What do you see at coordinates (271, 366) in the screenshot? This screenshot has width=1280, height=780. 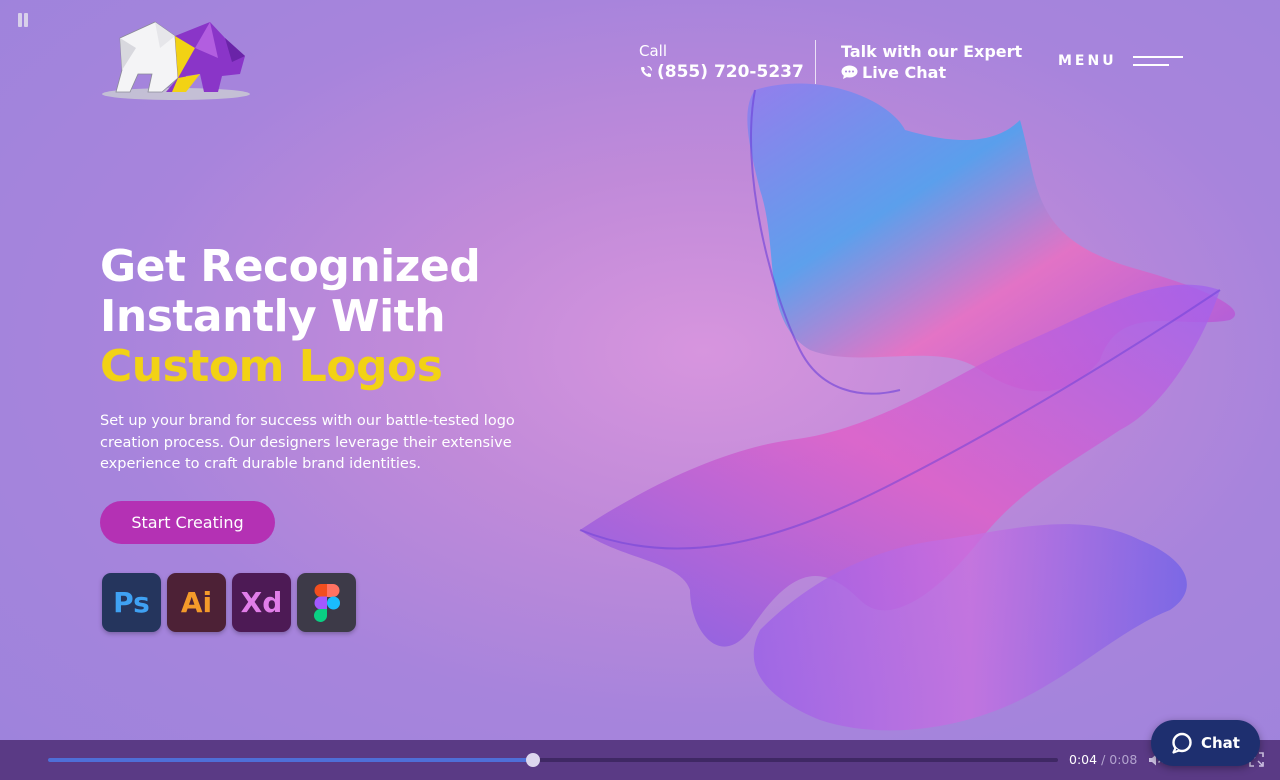 I see `hero-title-accent: Custom Logos` at bounding box center [271, 366].